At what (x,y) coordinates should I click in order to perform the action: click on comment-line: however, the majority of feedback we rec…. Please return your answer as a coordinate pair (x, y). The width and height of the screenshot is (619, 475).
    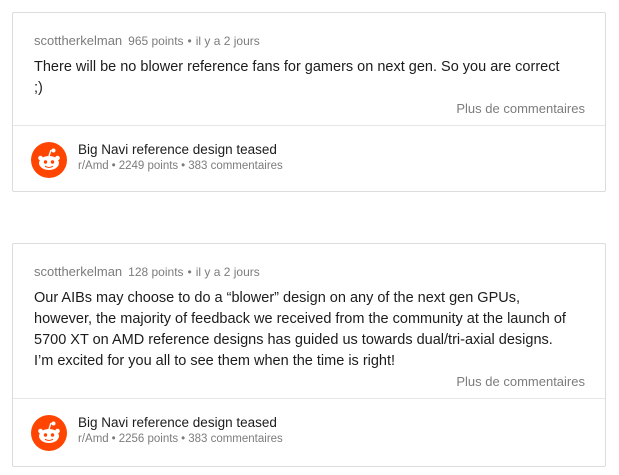
    Looking at the image, I should click on (300, 319).